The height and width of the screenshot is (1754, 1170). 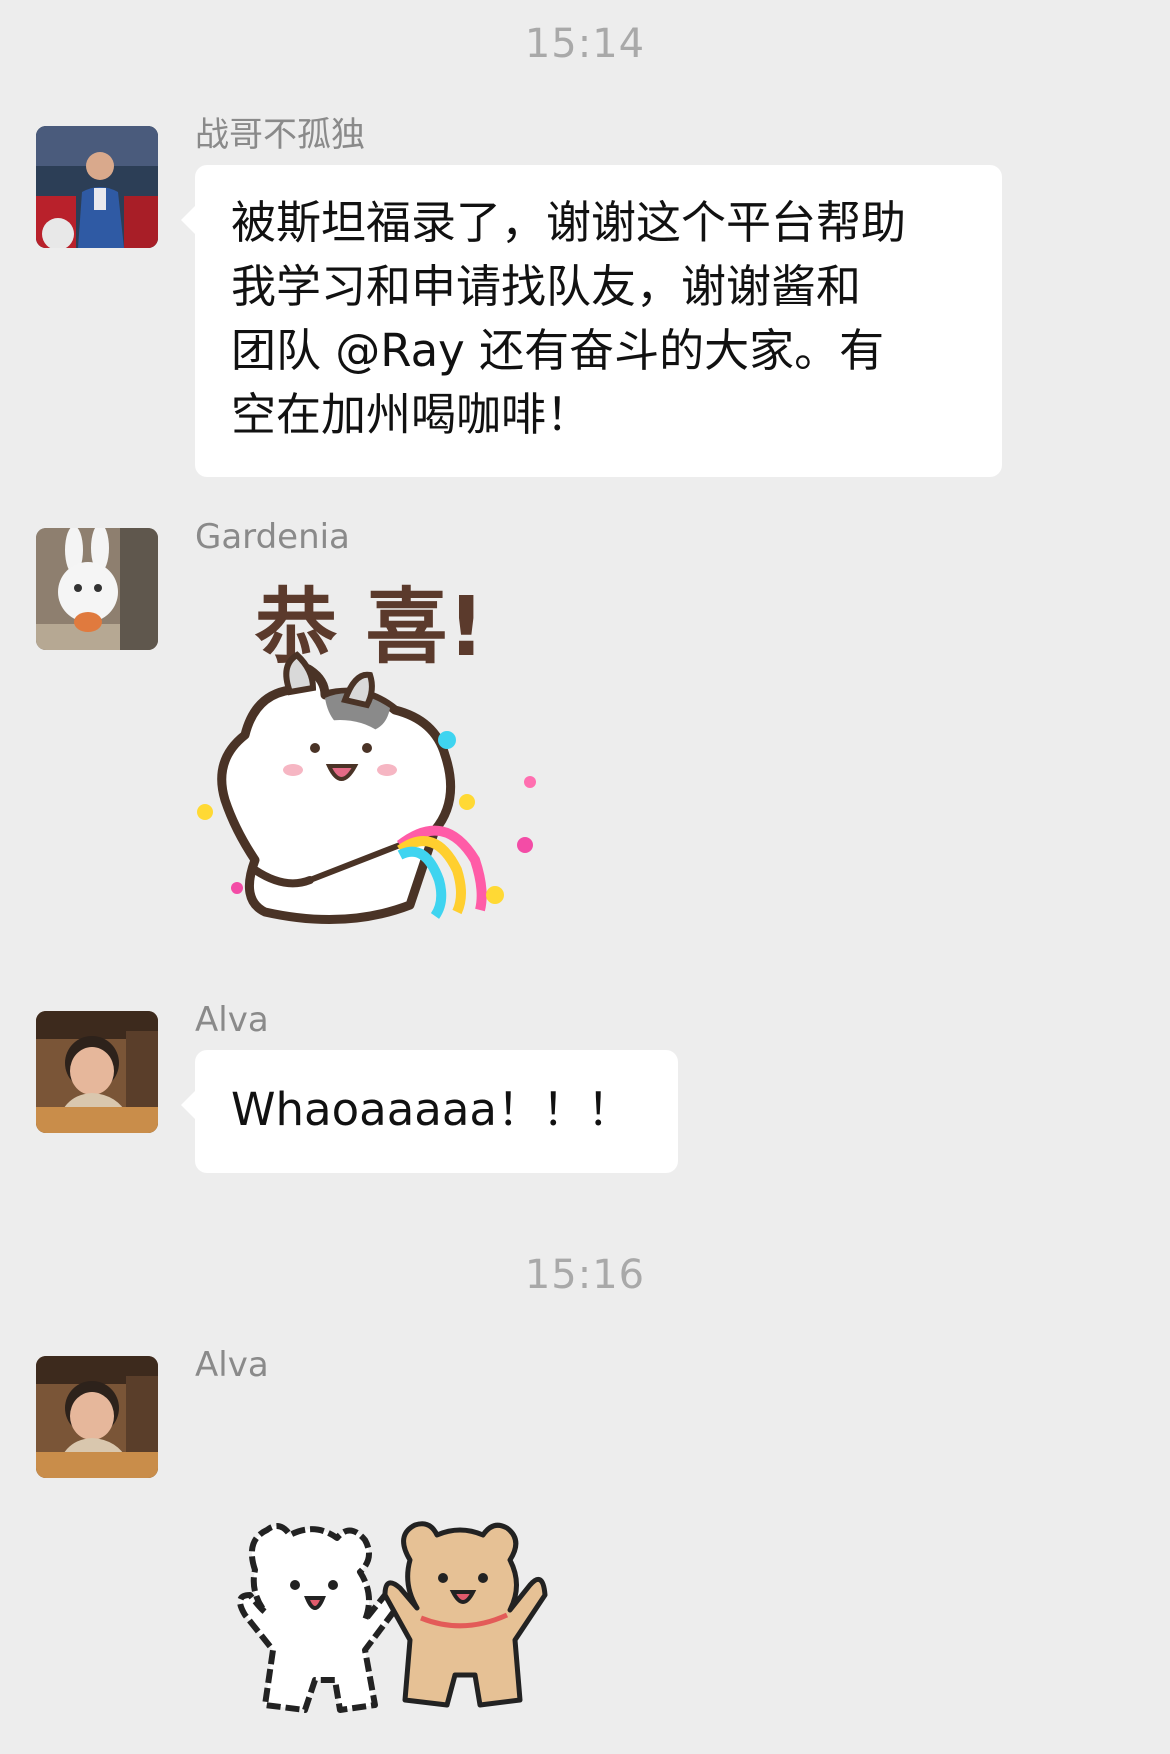 What do you see at coordinates (585, 1275) in the screenshot?
I see `timestamp: 15:16` at bounding box center [585, 1275].